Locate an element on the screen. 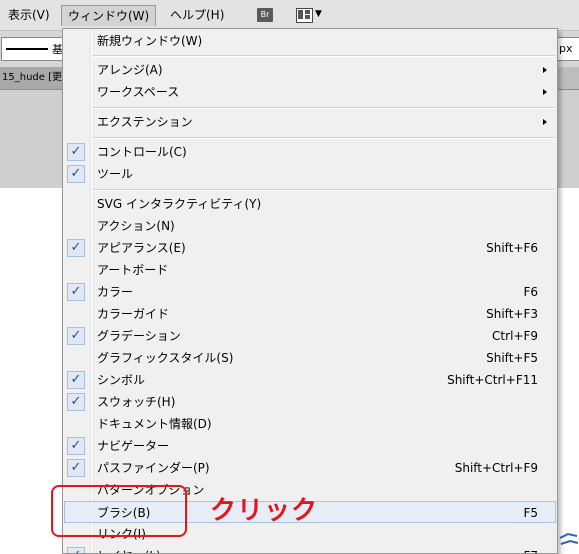 The image size is (579, 554). menu-item-layers: ✓ レイヤー(L) F7 is located at coordinates (310, 549).